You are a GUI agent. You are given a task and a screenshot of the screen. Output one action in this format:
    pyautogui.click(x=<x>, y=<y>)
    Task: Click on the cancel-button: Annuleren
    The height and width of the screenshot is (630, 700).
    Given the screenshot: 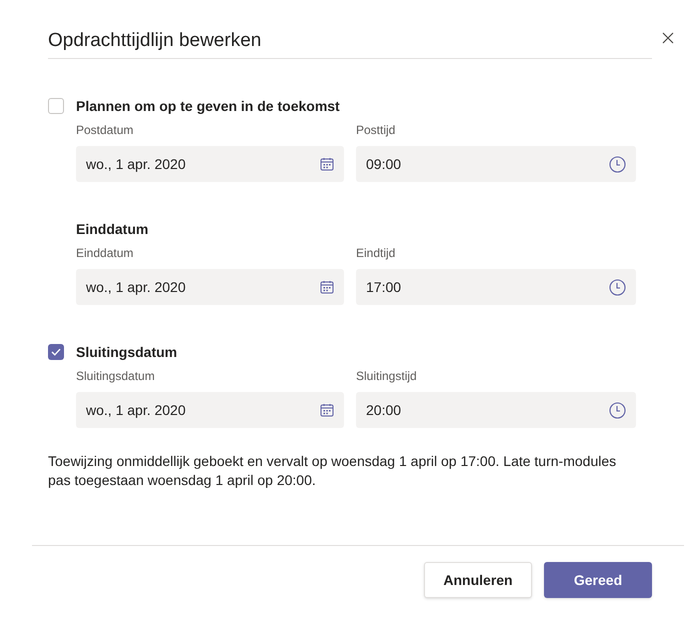 What is the action you would take?
    pyautogui.click(x=478, y=580)
    